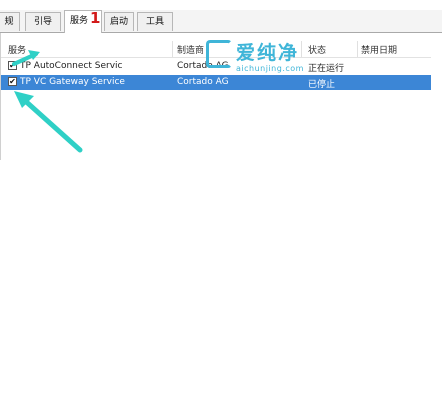 The width and height of the screenshot is (442, 418). Describe the element at coordinates (190, 49) in the screenshot. I see `column-header-manufacturer: 制造商` at that location.